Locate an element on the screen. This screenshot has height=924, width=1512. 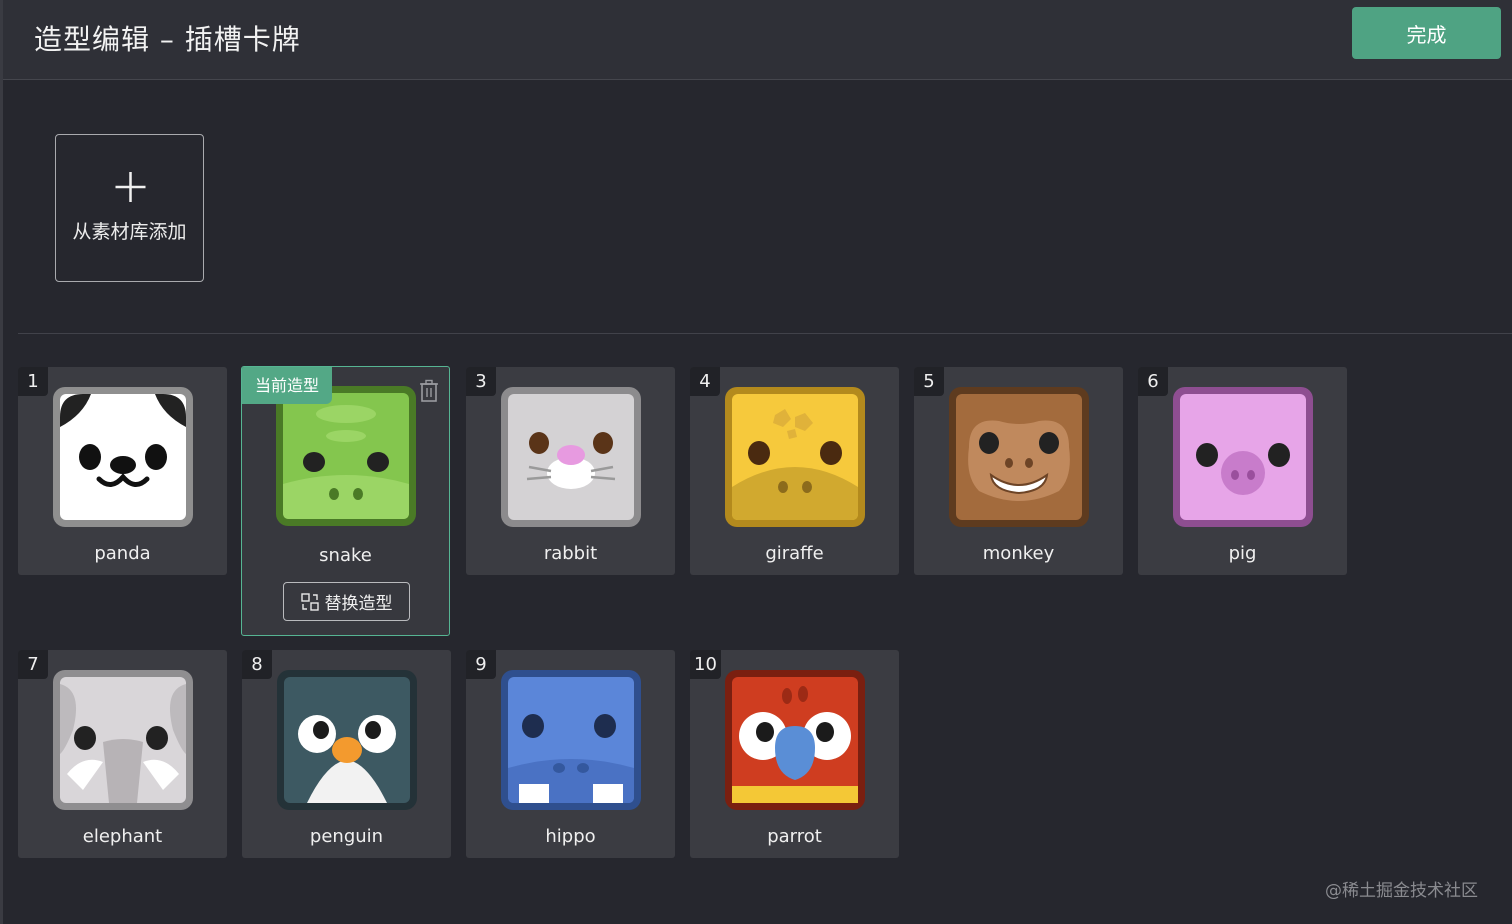
costume-index: 7 is located at coordinates (33, 664).